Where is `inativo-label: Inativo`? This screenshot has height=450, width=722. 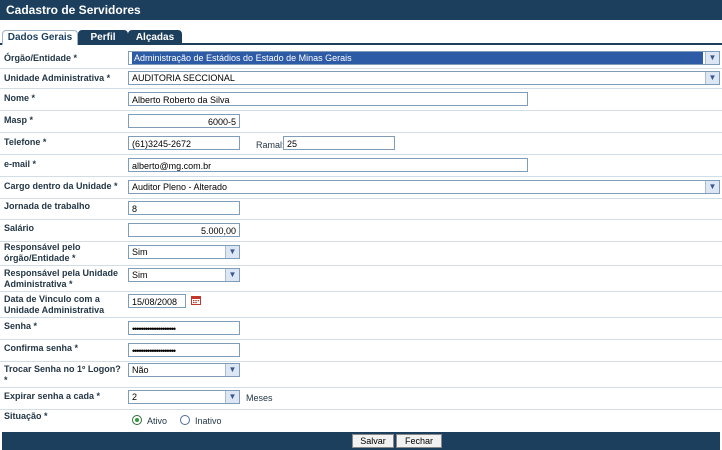
inativo-label: Inativo is located at coordinates (208, 421).